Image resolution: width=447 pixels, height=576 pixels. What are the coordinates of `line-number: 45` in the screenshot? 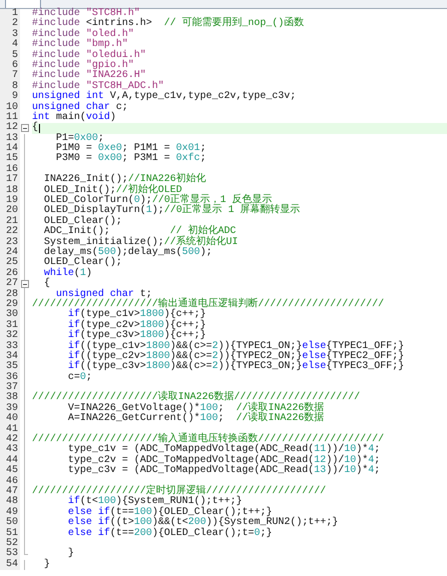 It's located at (10, 471).